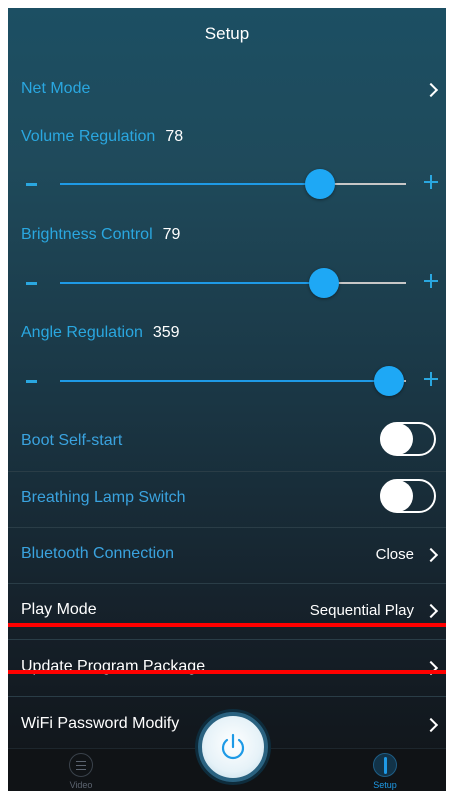 The width and height of the screenshot is (455, 791). Describe the element at coordinates (171, 234) in the screenshot. I see `brightness-value: 79` at that location.